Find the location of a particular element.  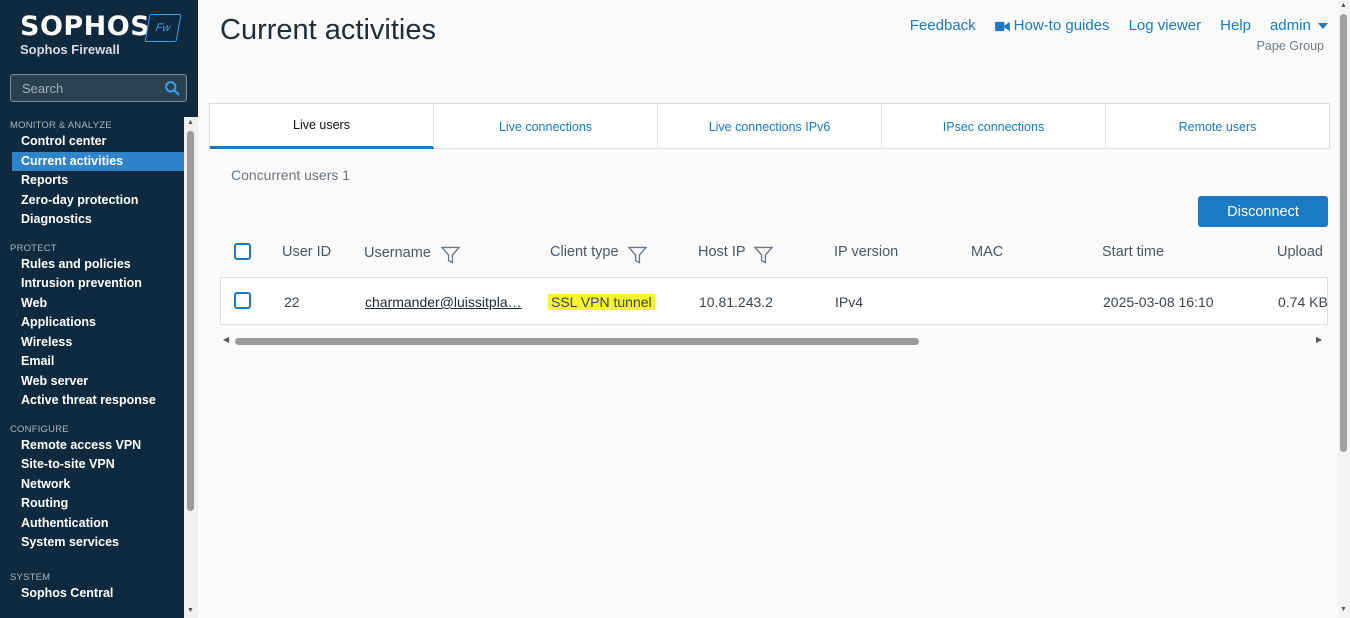

cell-upload: 0.74 KB is located at coordinates (1303, 302).